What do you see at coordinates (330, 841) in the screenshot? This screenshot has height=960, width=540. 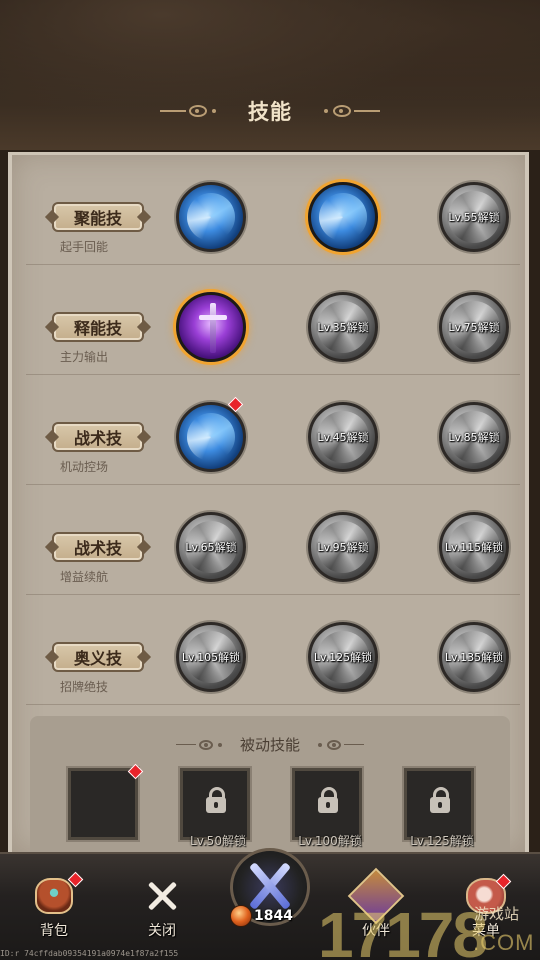 I see `passive-unlock-label: Lv.100解锁` at bounding box center [330, 841].